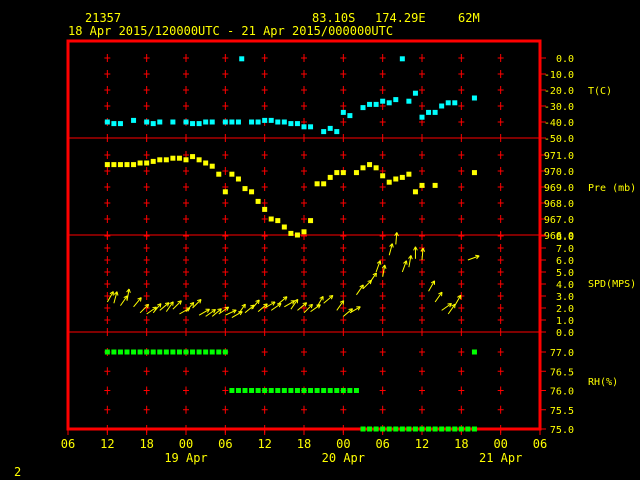 The image size is (640, 480). What do you see at coordinates (500, 444) in the screenshot?
I see `x-tick-label: 00` at bounding box center [500, 444].